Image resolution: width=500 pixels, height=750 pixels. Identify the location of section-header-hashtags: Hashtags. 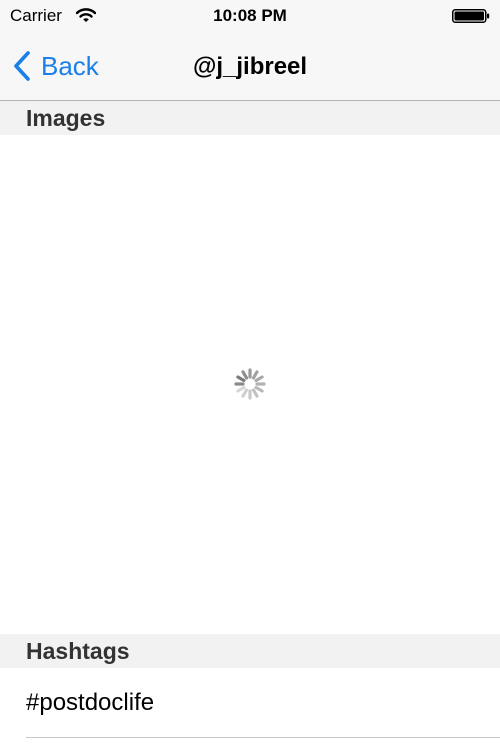
(250, 651).